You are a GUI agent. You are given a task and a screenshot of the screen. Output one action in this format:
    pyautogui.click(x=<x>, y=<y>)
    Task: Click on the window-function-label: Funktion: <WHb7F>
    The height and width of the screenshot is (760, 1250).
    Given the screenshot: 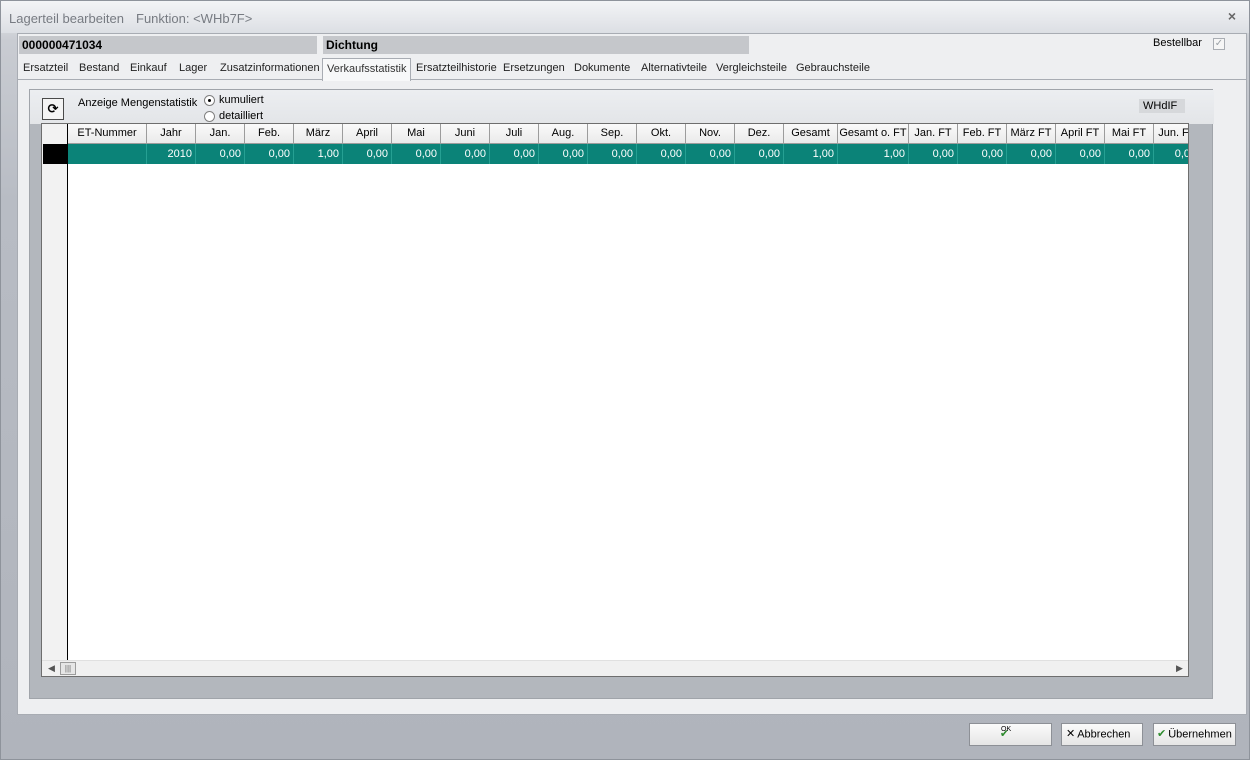 What is the action you would take?
    pyautogui.click(x=194, y=18)
    